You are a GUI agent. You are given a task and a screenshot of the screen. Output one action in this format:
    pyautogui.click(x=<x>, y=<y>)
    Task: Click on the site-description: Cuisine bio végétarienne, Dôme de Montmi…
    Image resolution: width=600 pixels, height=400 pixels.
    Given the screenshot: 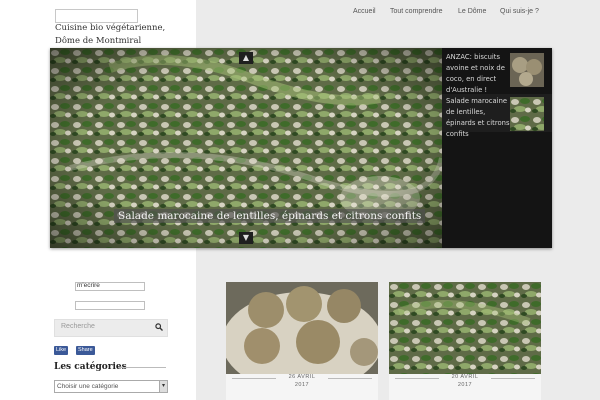 What is the action you would take?
    pyautogui.click(x=110, y=34)
    